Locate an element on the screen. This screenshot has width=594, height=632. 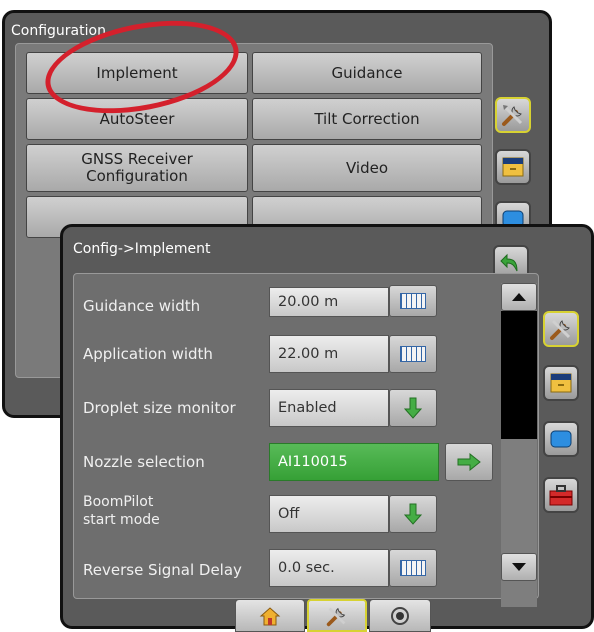
triangle-up-icon is located at coordinates (519, 297).